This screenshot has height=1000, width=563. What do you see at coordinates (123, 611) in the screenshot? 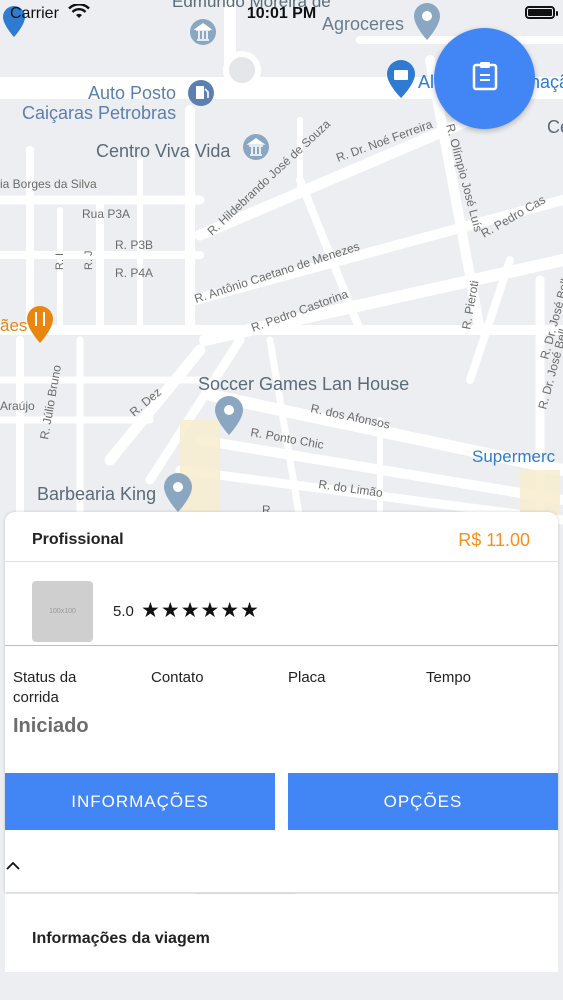
I see `rating-value: 5.0` at bounding box center [123, 611].